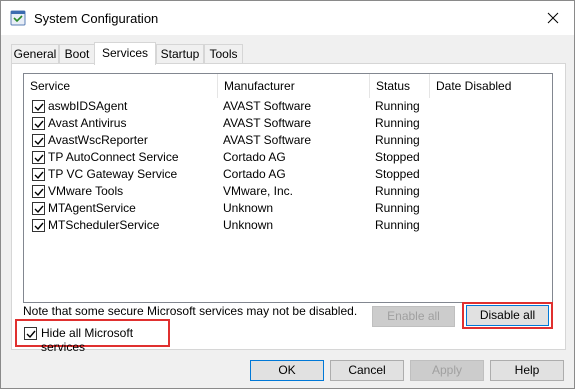 Image resolution: width=575 pixels, height=389 pixels. Describe the element at coordinates (125, 53) in the screenshot. I see `tab-services: Services` at that location.